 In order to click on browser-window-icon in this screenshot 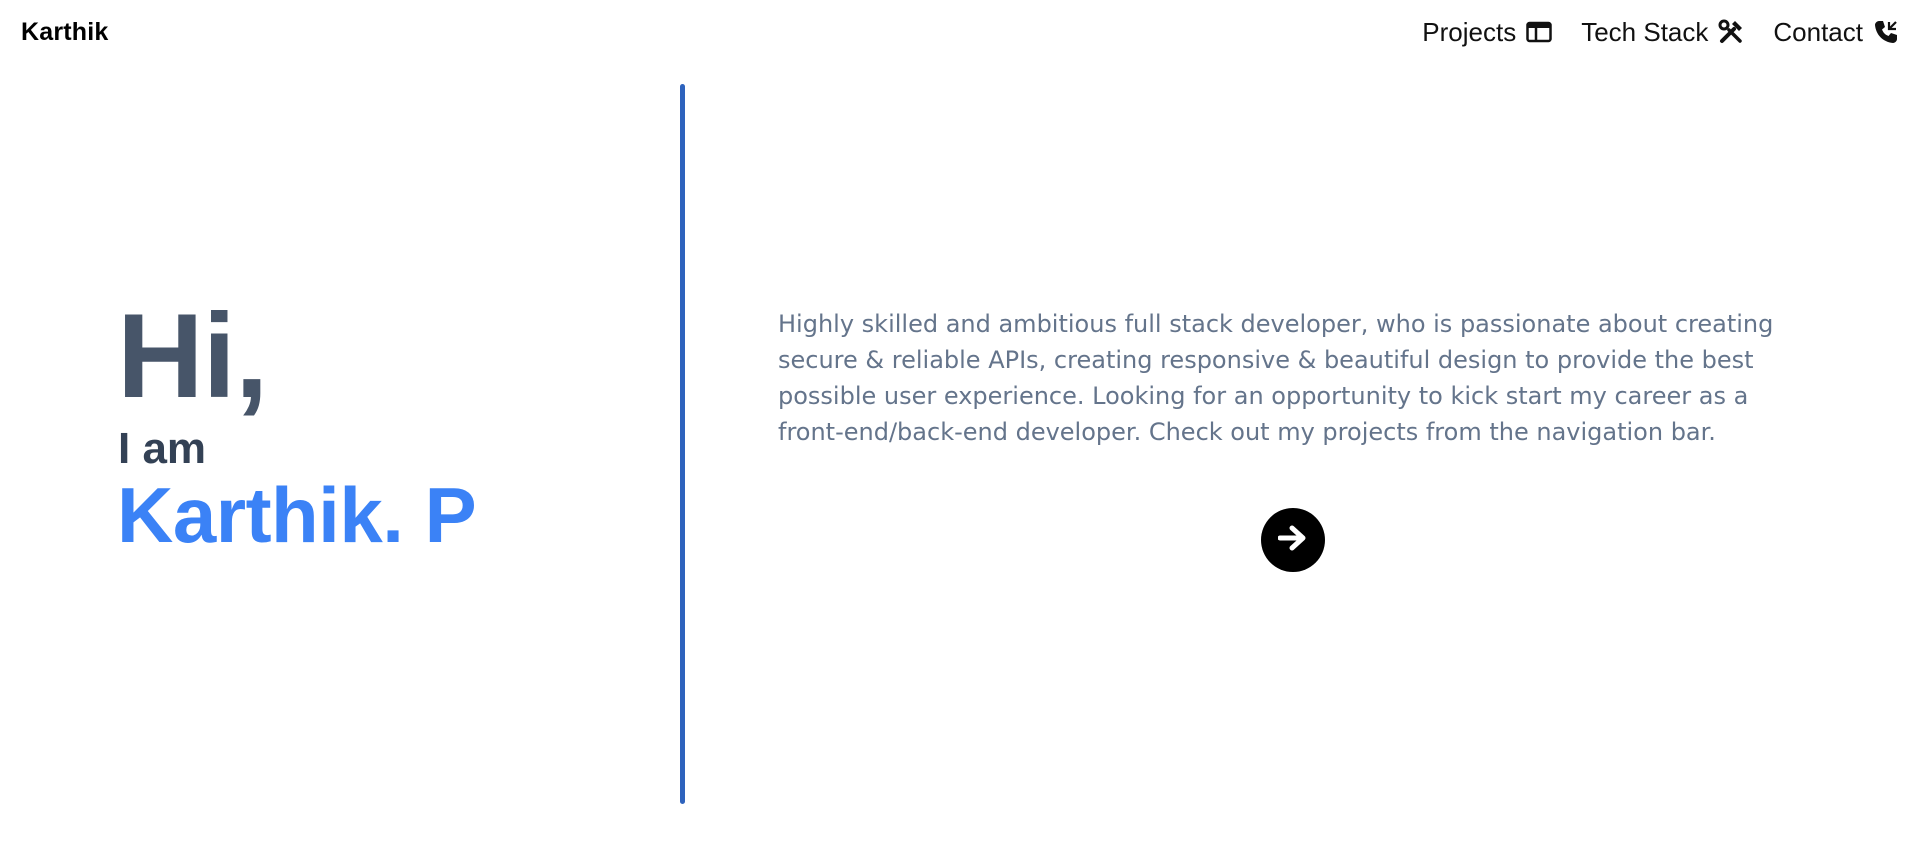, I will do `click(1539, 32)`.